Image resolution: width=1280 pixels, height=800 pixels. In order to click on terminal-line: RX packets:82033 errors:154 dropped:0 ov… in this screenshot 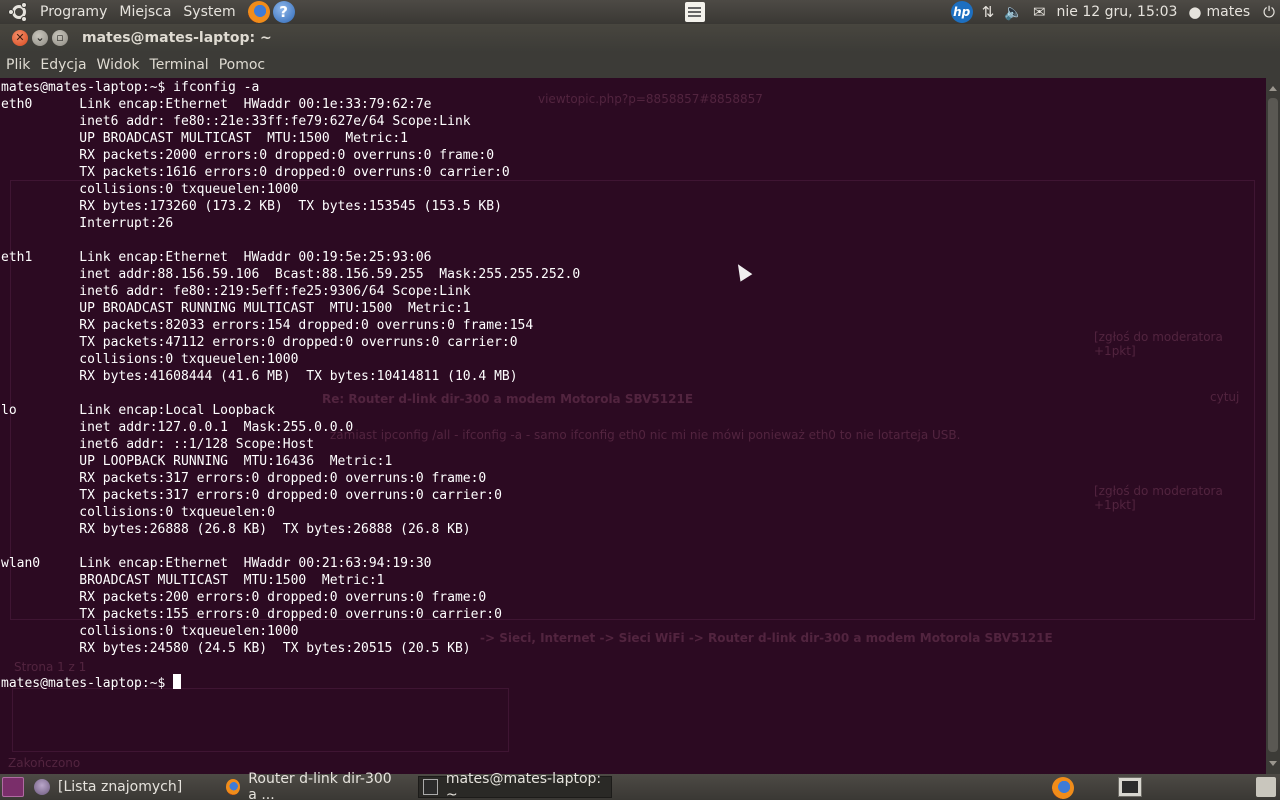, I will do `click(306, 325)`.